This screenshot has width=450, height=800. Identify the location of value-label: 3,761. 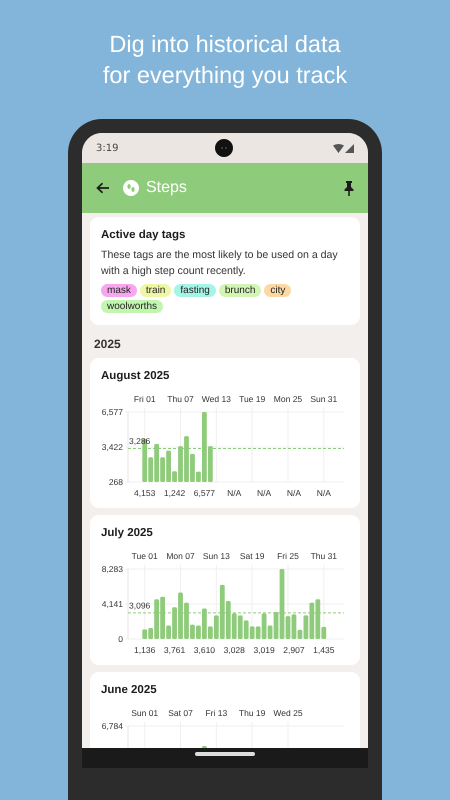
(175, 650).